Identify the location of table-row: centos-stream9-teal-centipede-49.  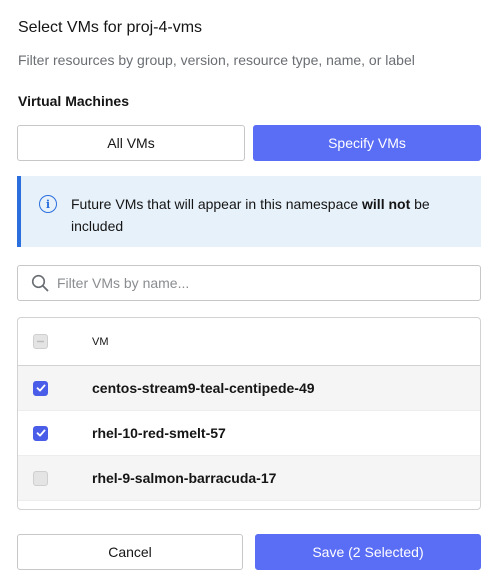
(249, 388).